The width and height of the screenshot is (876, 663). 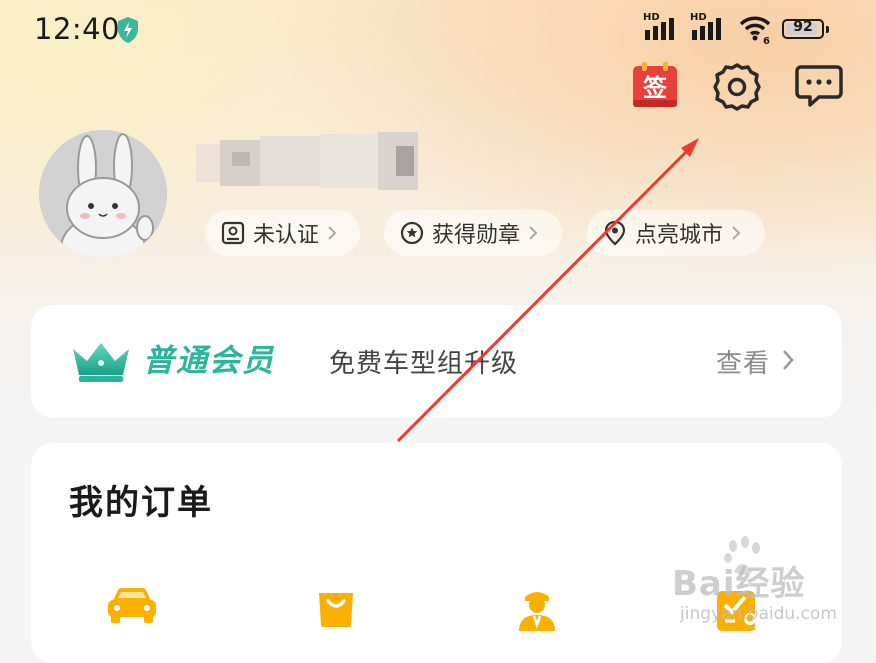 I want to click on paw-icon, so click(x=742, y=555).